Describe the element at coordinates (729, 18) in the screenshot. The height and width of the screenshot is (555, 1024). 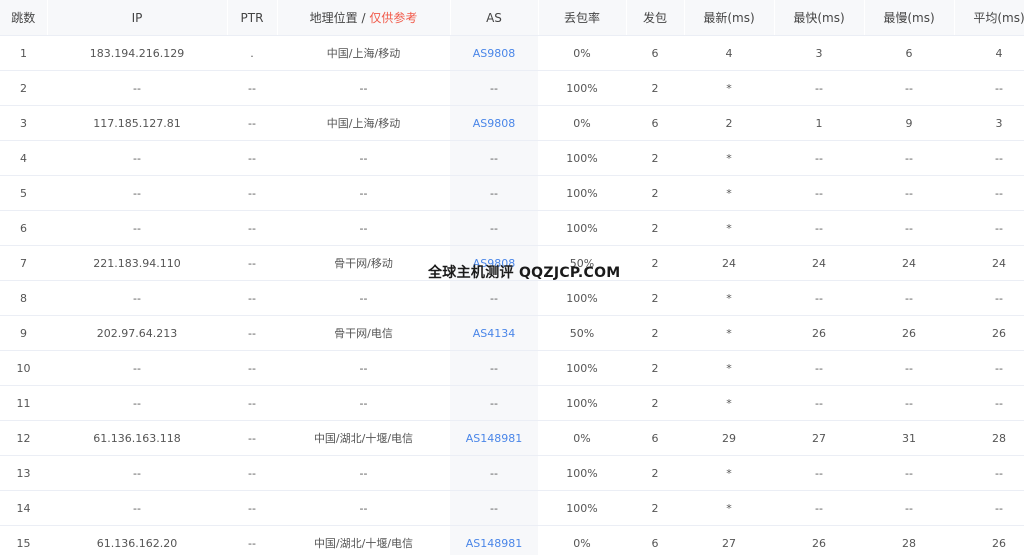
I see `col-header-last: 最新(ms)` at that location.